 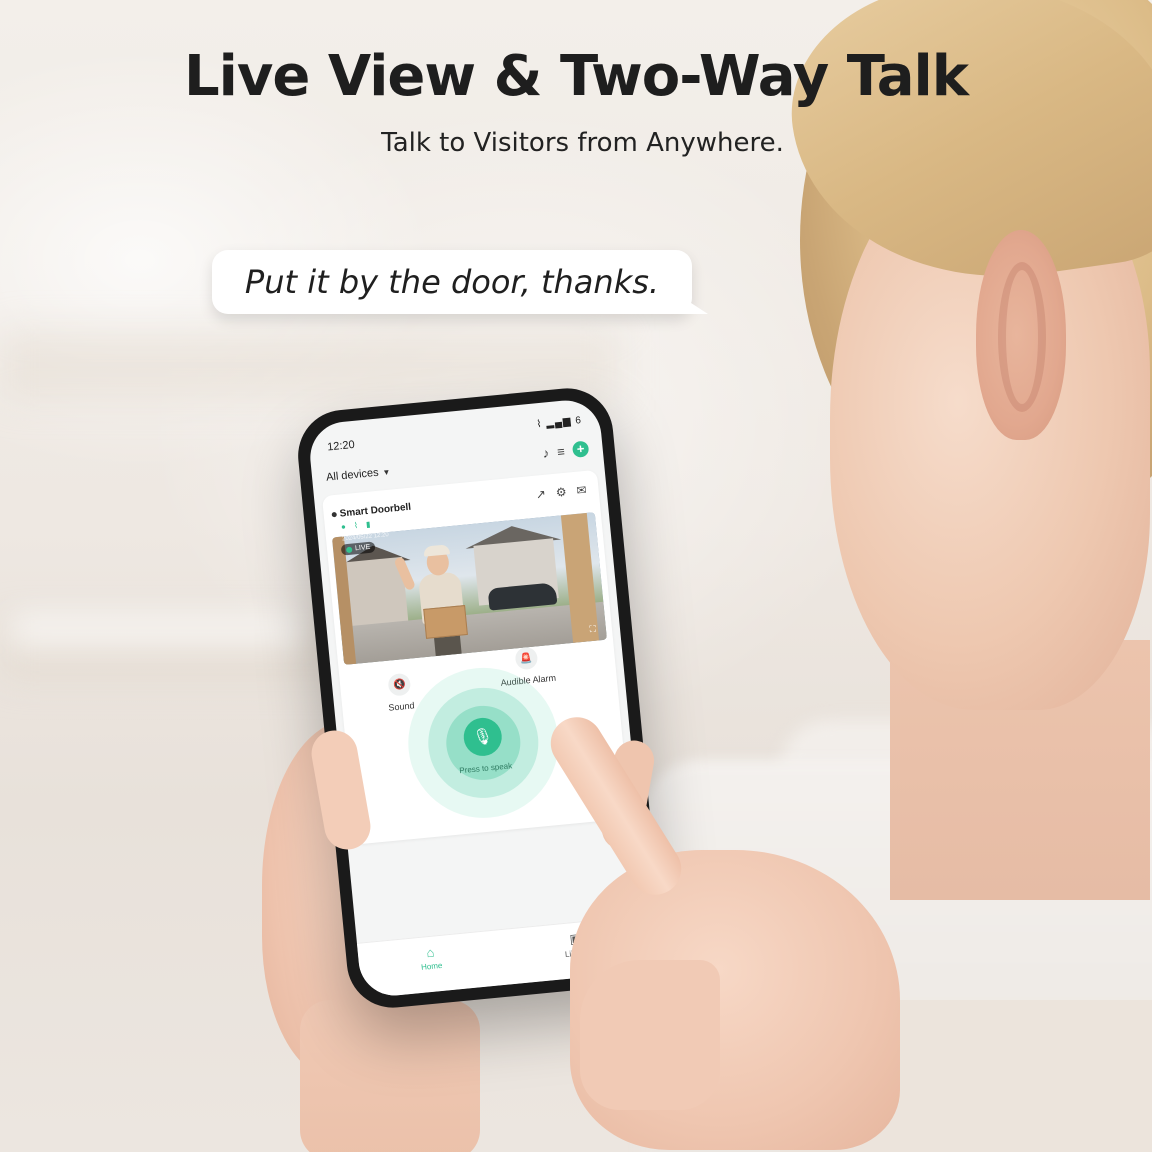 I want to click on gear-icon: ⚙, so click(x=561, y=492).